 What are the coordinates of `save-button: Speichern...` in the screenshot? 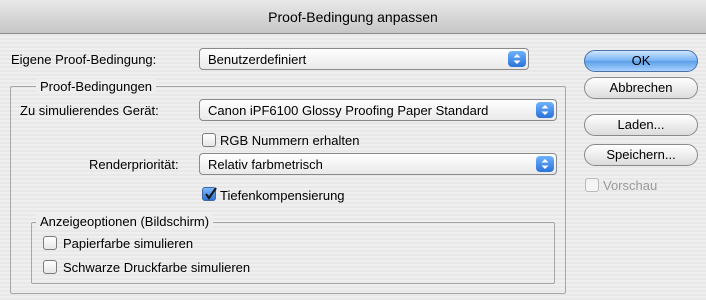 It's located at (641, 155).